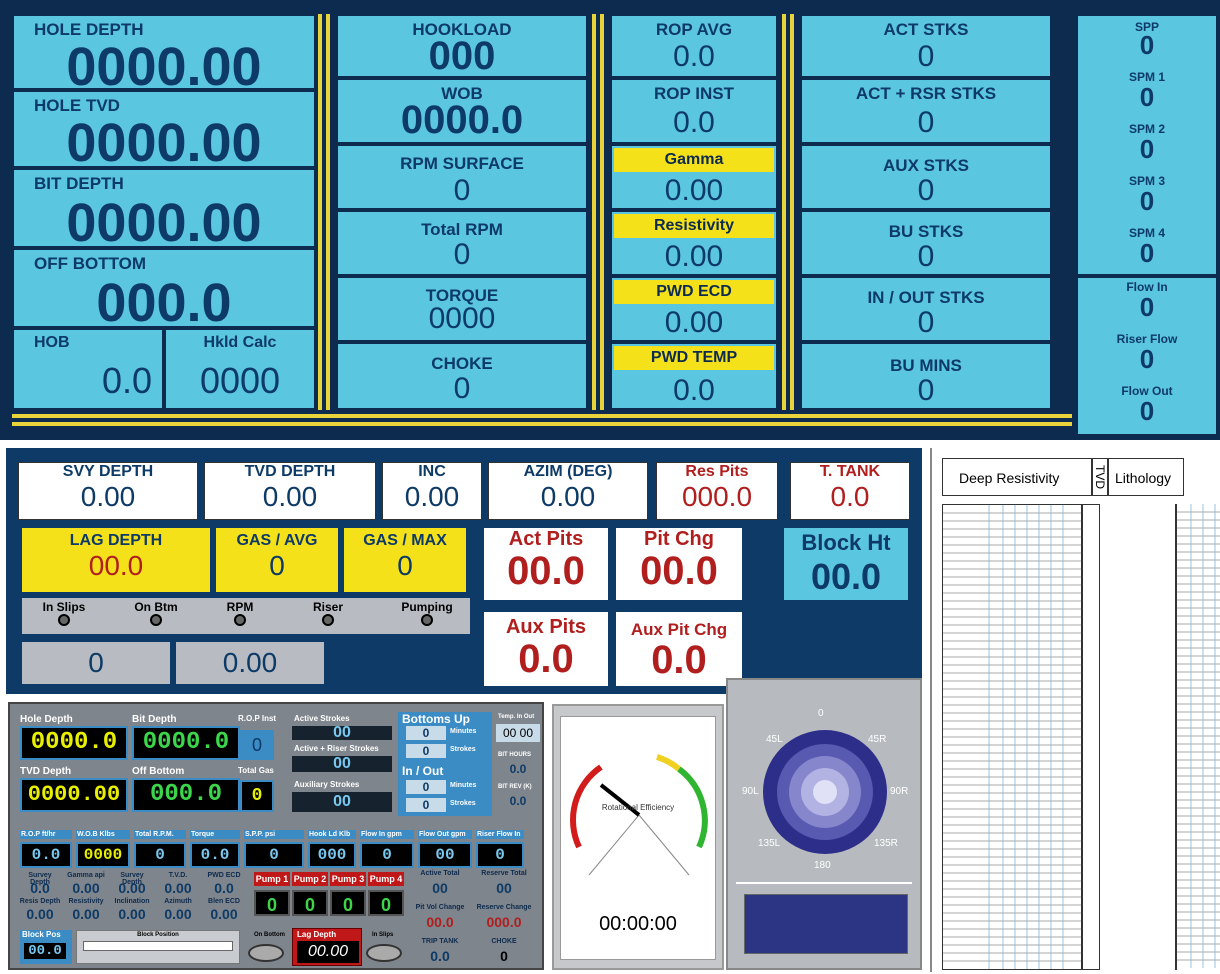  Describe the element at coordinates (694, 390) in the screenshot. I see `pwd-temp-value: 0.0` at that location.